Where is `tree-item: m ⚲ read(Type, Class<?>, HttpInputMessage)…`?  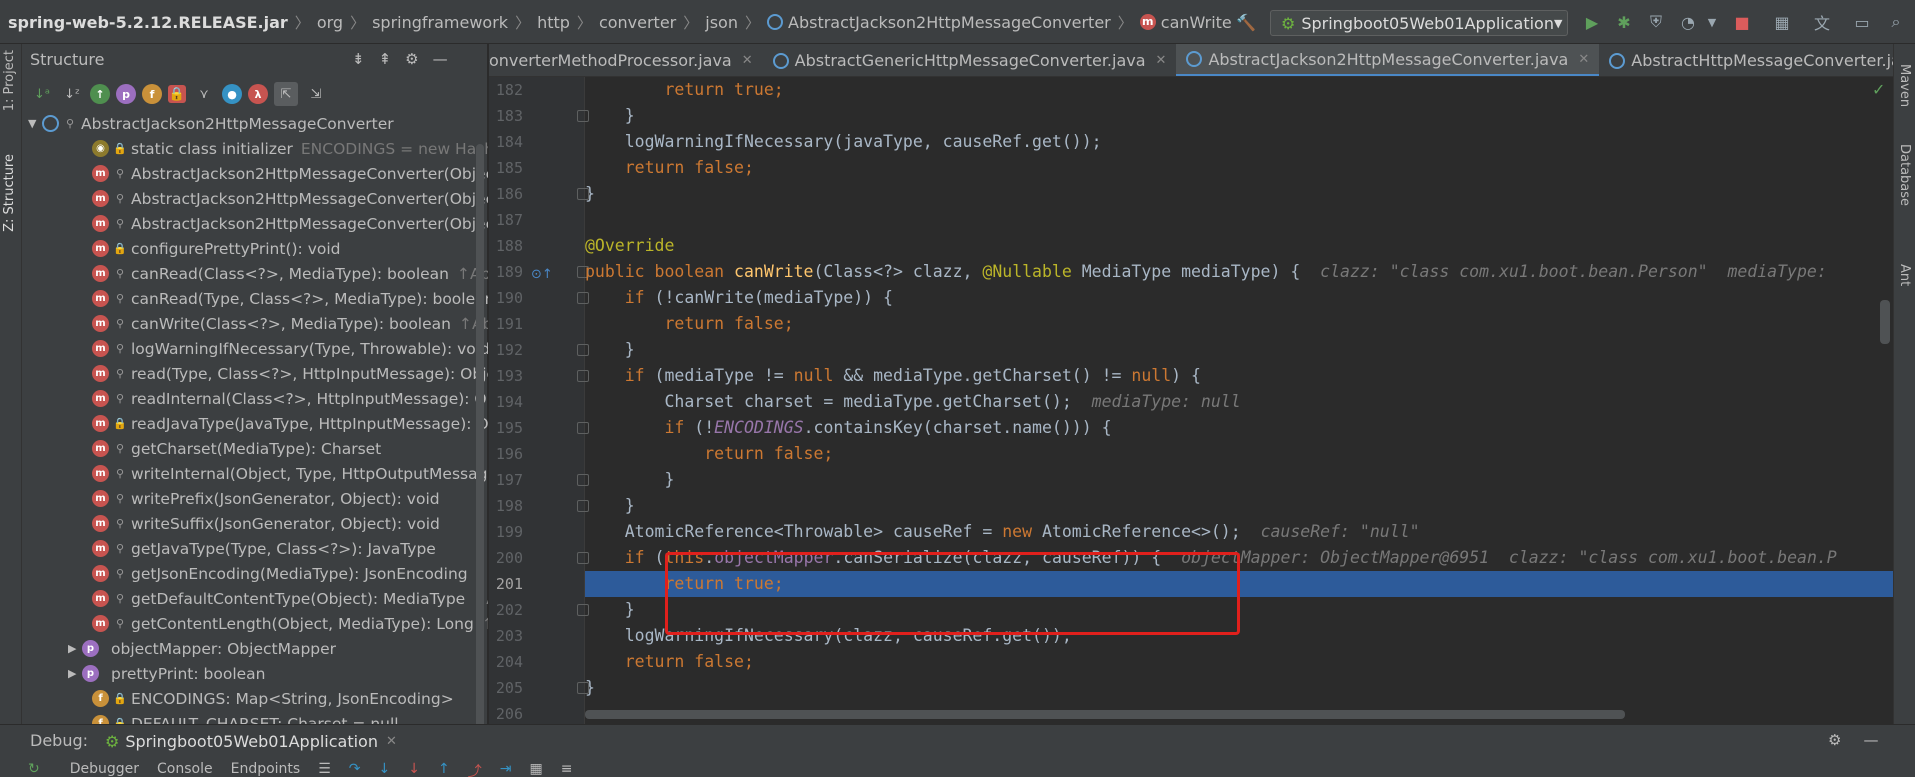 tree-item: m ⚲ read(Type, Class<?>, HttpInputMessage)… is located at coordinates (255, 373).